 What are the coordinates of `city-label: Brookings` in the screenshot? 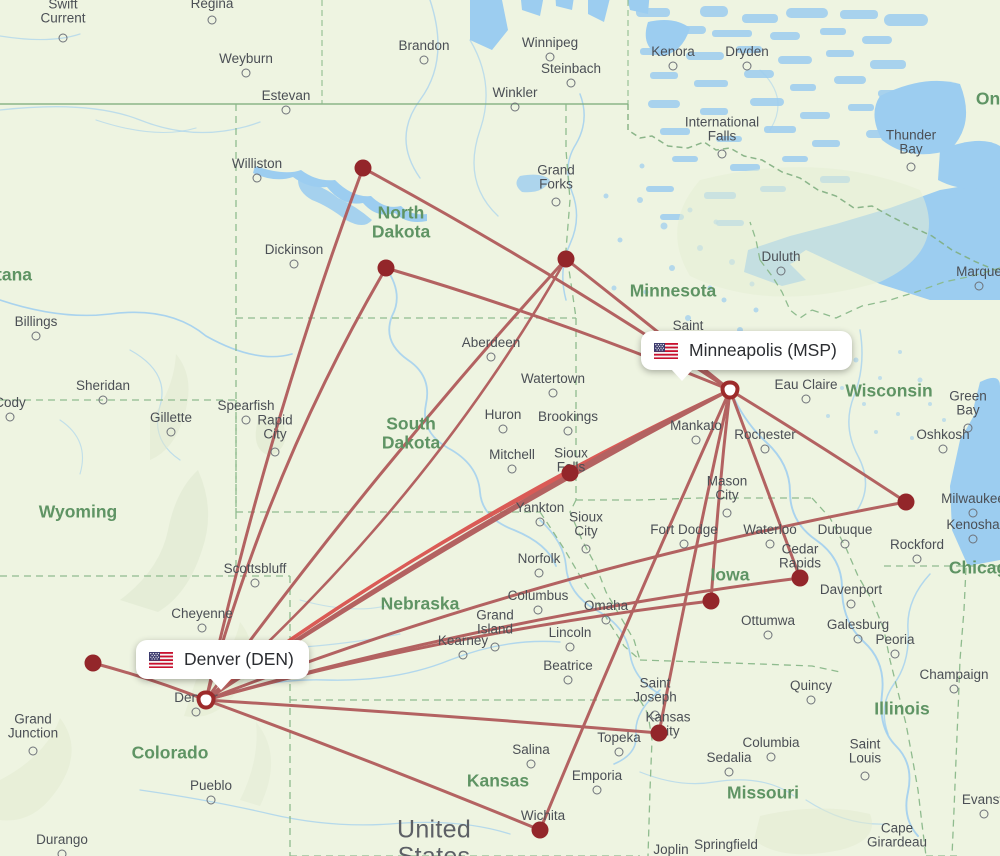 It's located at (568, 416).